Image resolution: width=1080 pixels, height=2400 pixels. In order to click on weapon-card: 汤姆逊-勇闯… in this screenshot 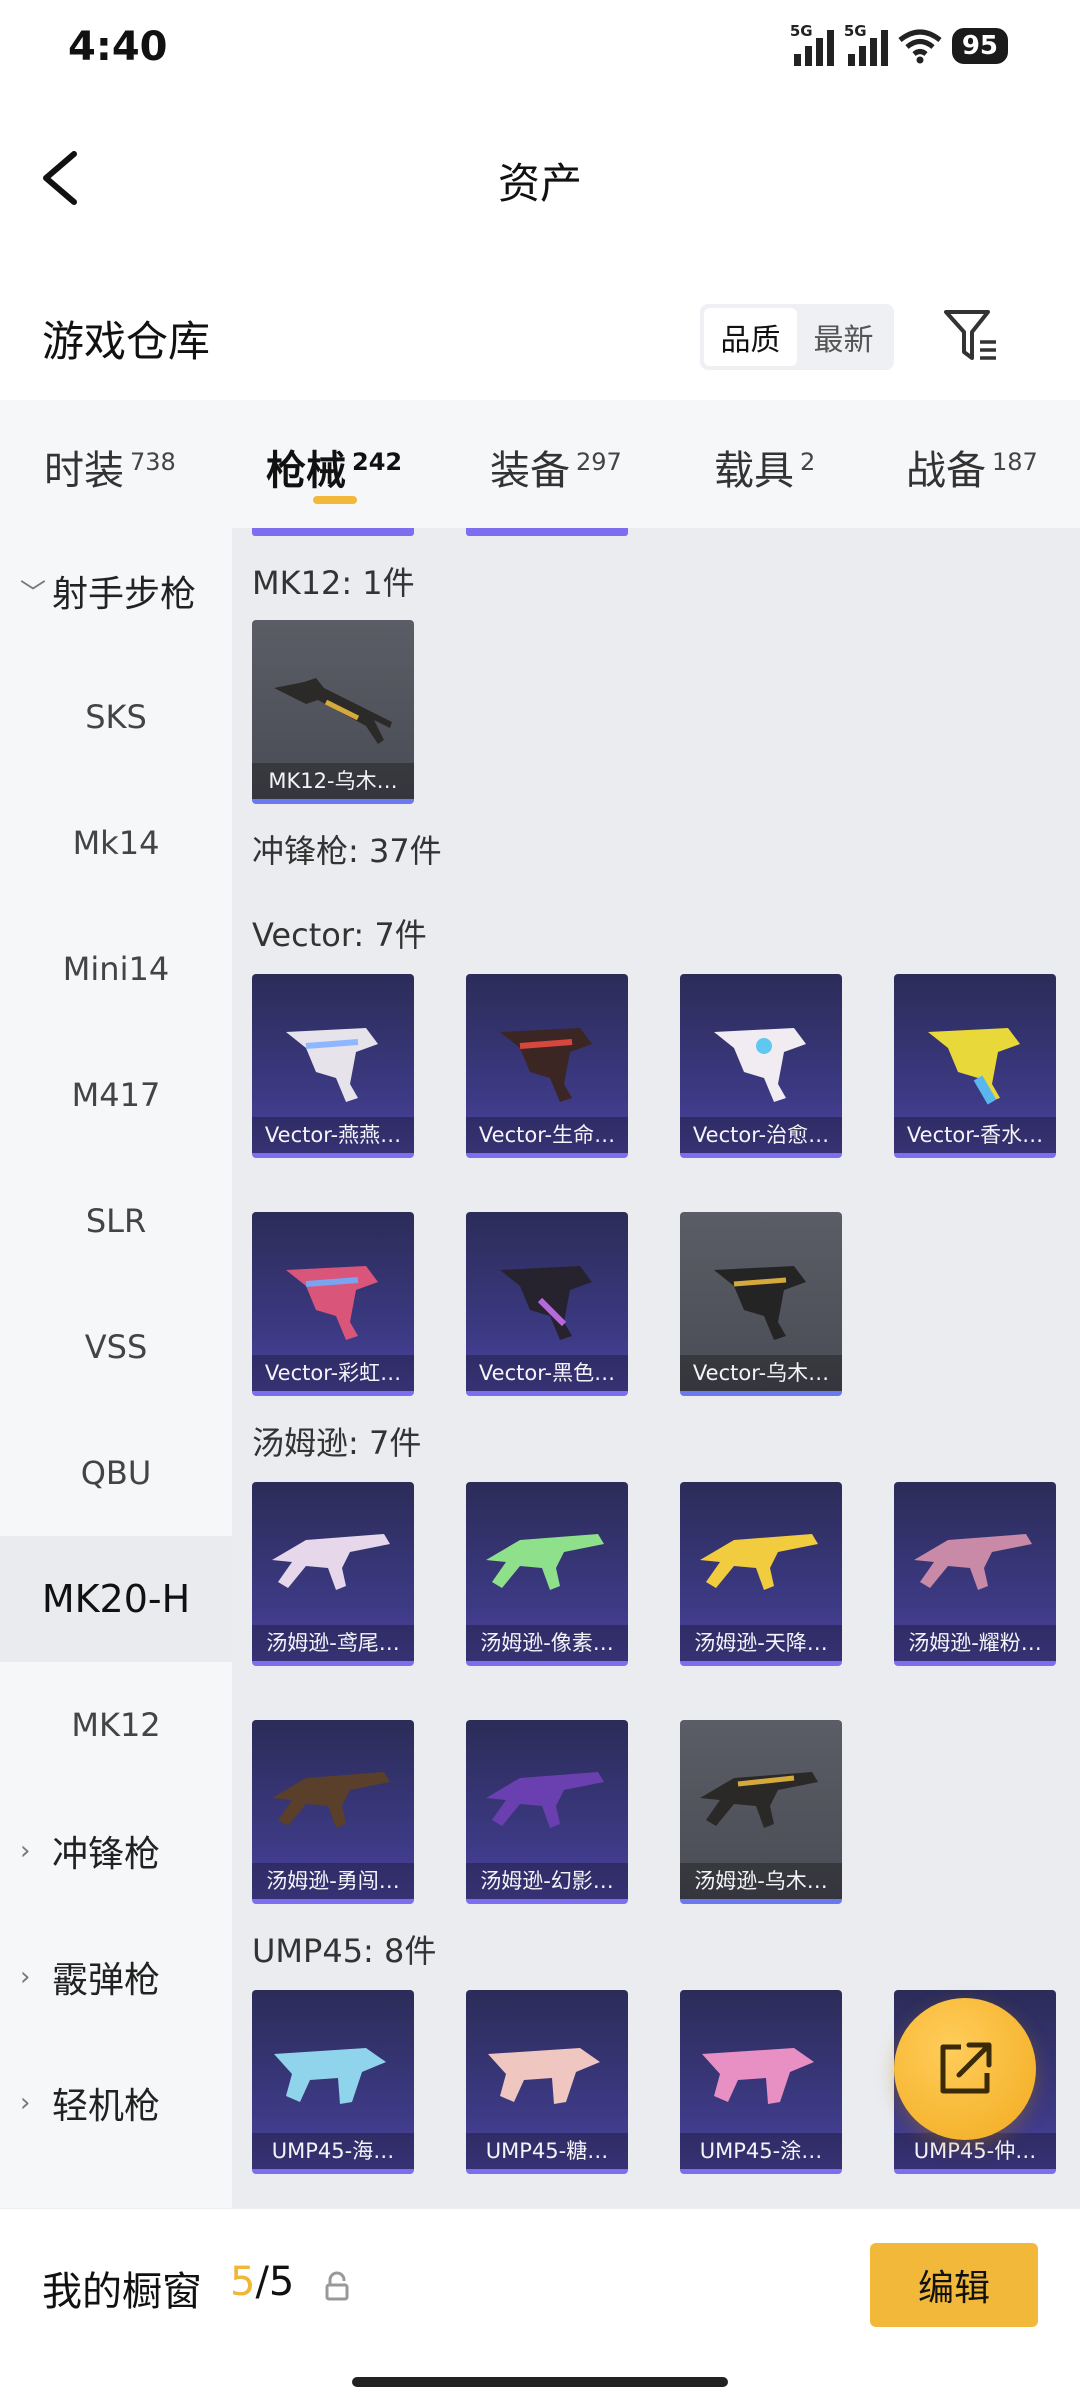, I will do `click(333, 1812)`.